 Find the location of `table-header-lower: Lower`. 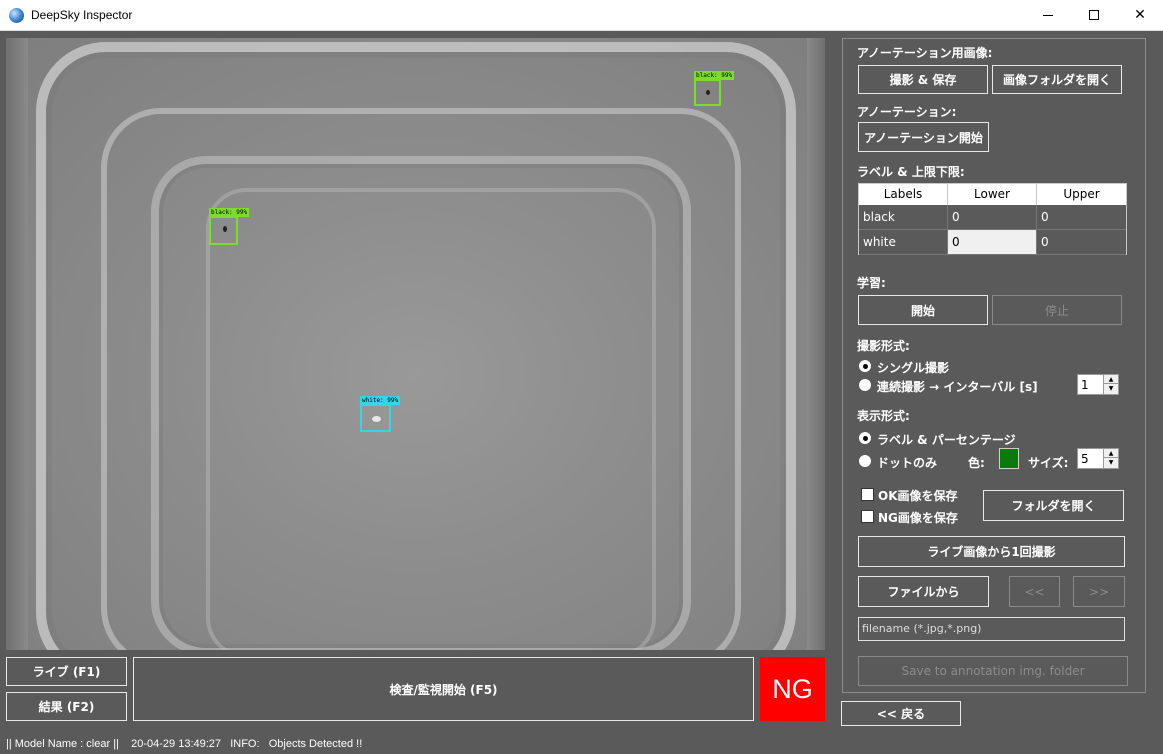

table-header-lower: Lower is located at coordinates (992, 194).